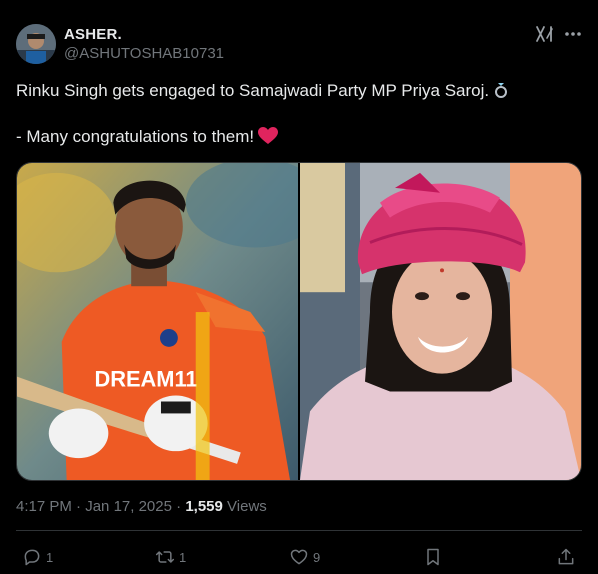 The width and height of the screenshot is (598, 574). What do you see at coordinates (268, 136) in the screenshot?
I see `heart-icon` at bounding box center [268, 136].